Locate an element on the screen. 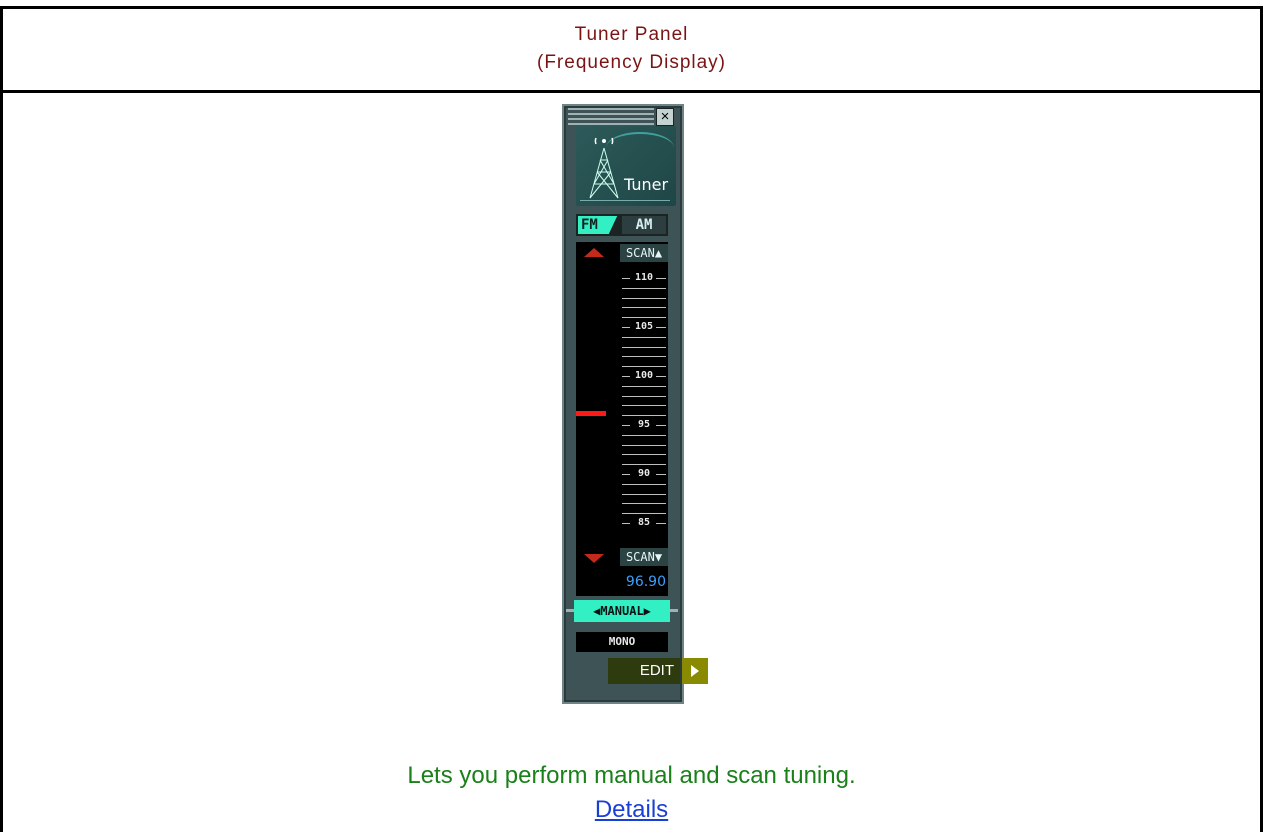 This screenshot has width=1263, height=832. scale-label: 105 is located at coordinates (644, 326).